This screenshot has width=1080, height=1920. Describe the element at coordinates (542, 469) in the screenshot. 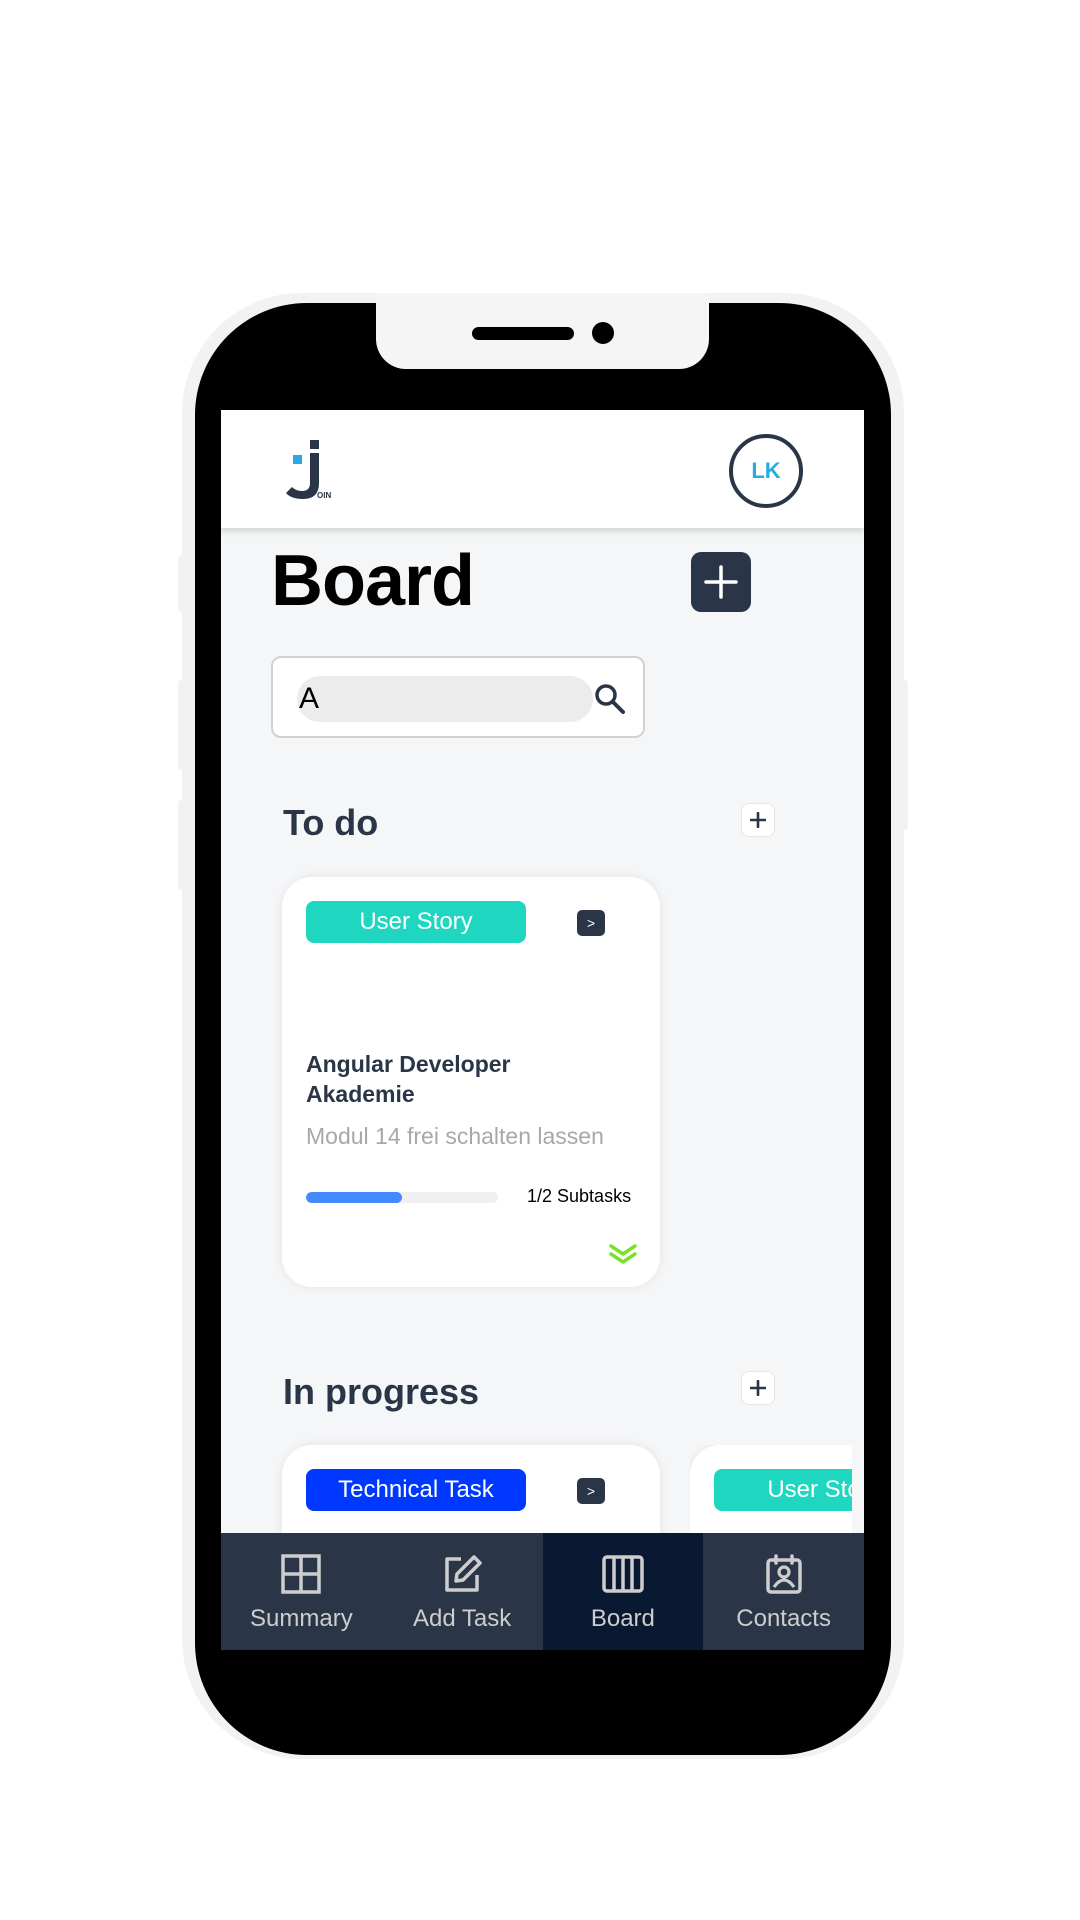

I see `top-bar: OIN LK` at that location.